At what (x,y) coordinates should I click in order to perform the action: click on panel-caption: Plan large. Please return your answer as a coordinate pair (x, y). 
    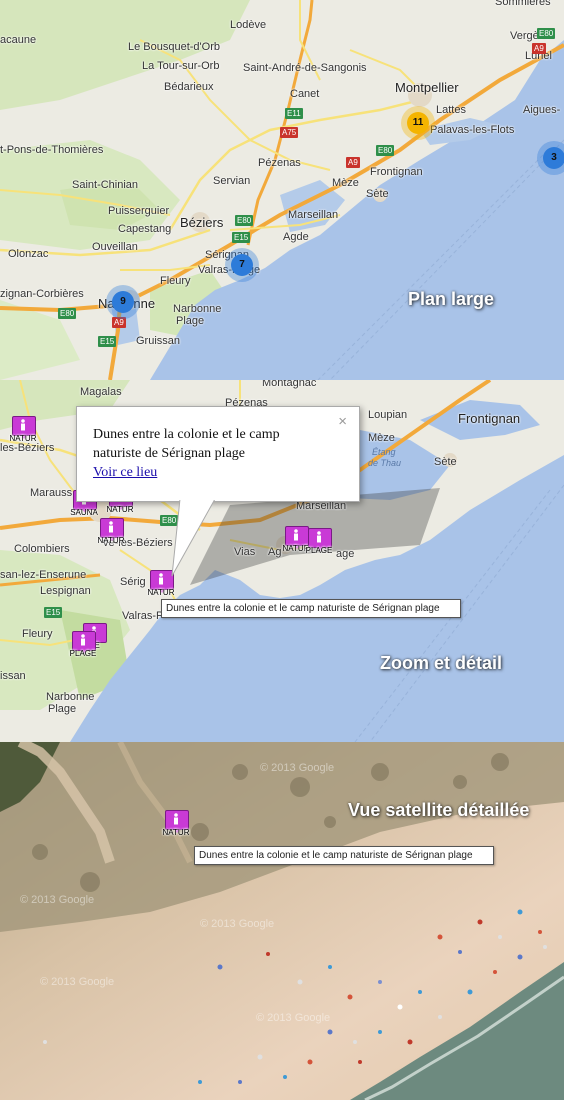
    Looking at the image, I should click on (451, 299).